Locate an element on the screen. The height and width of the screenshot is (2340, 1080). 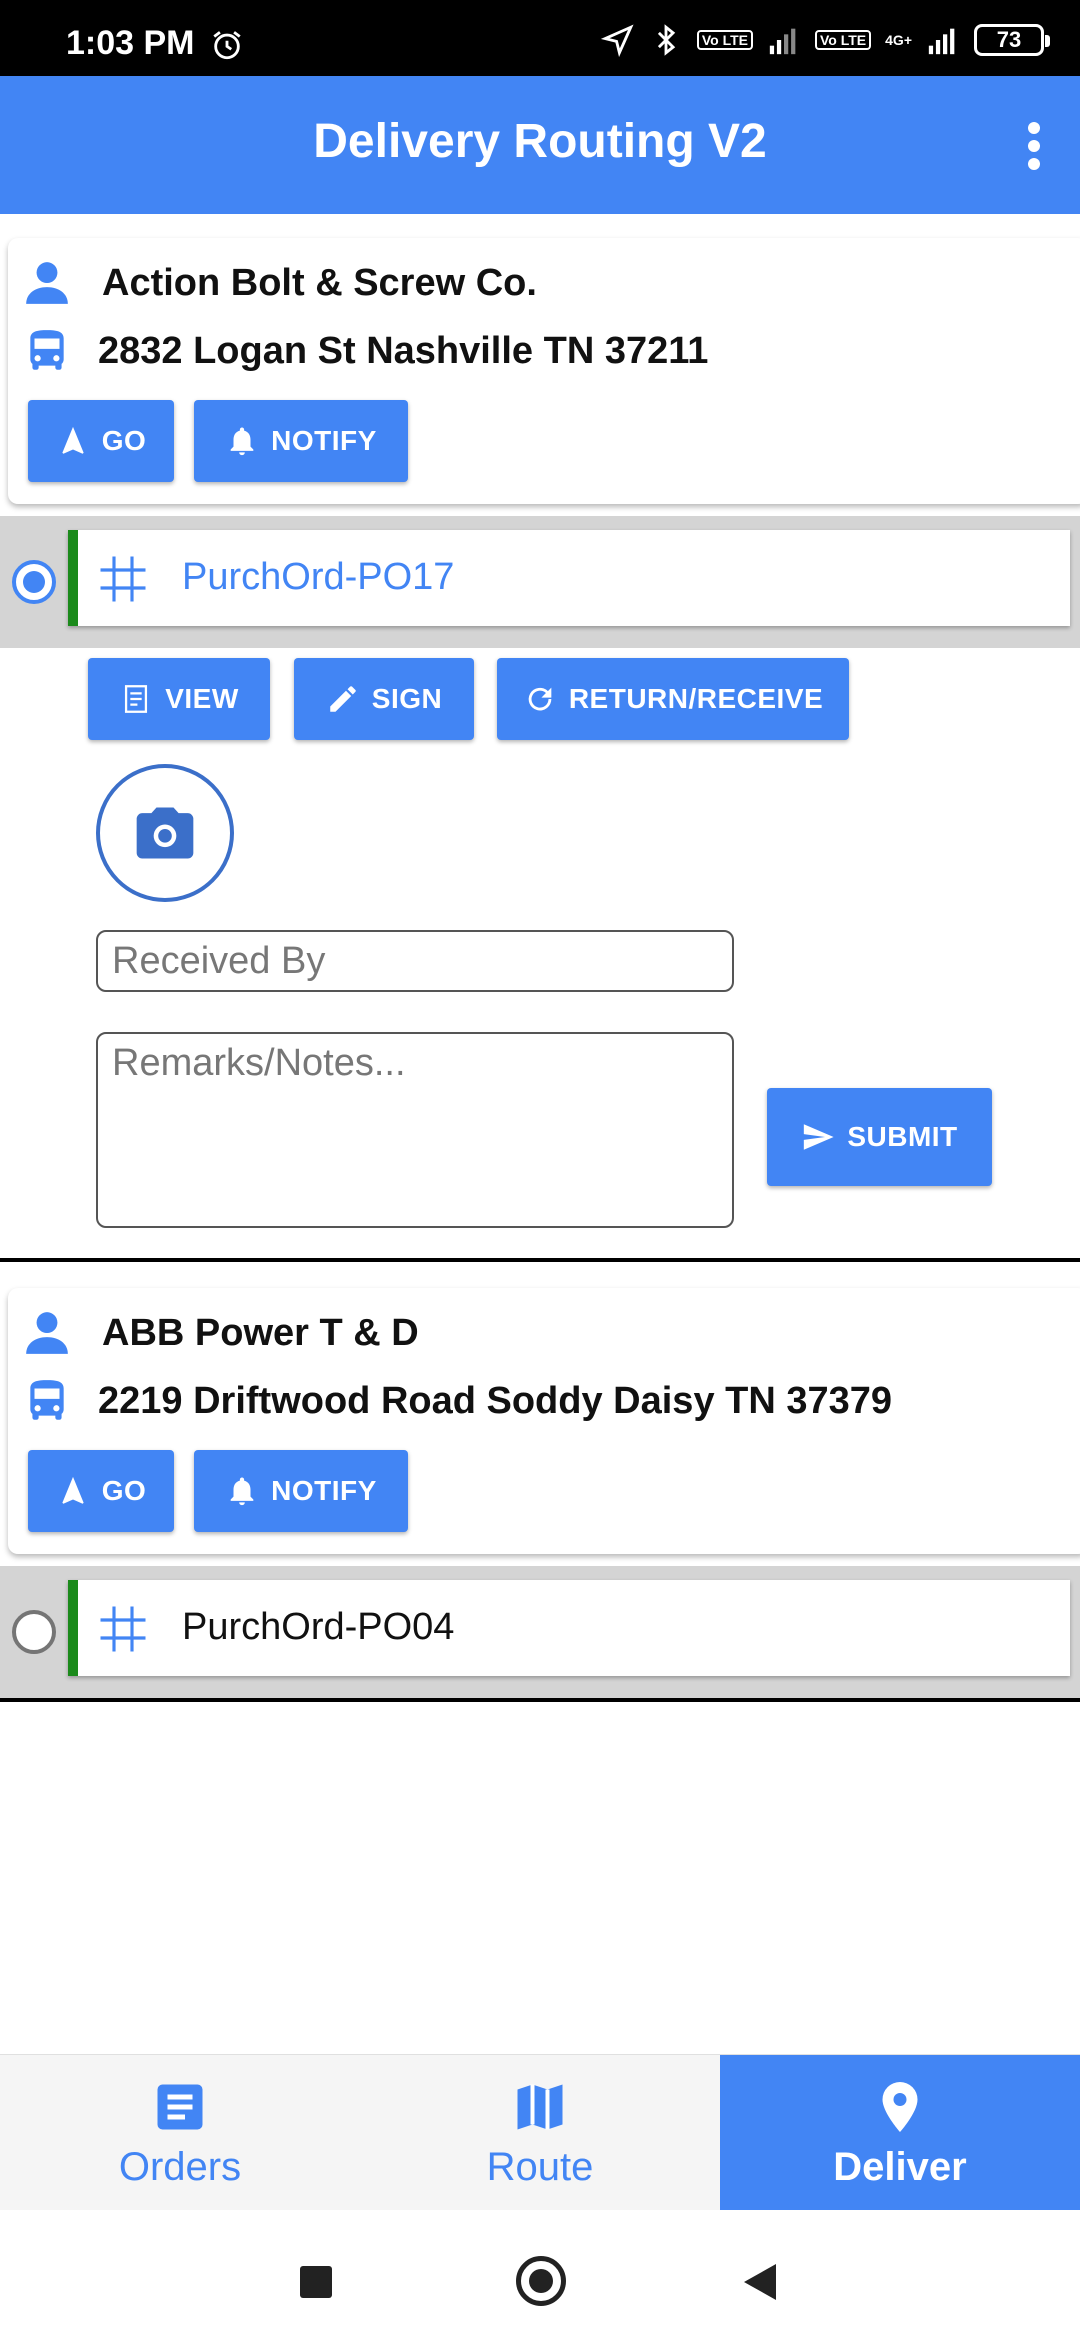
nav-orders: Orders is located at coordinates (180, 2133).